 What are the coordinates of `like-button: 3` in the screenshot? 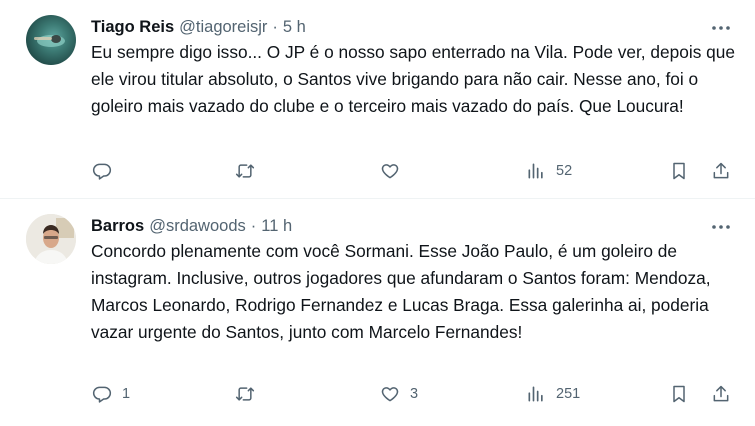 It's located at (399, 394).